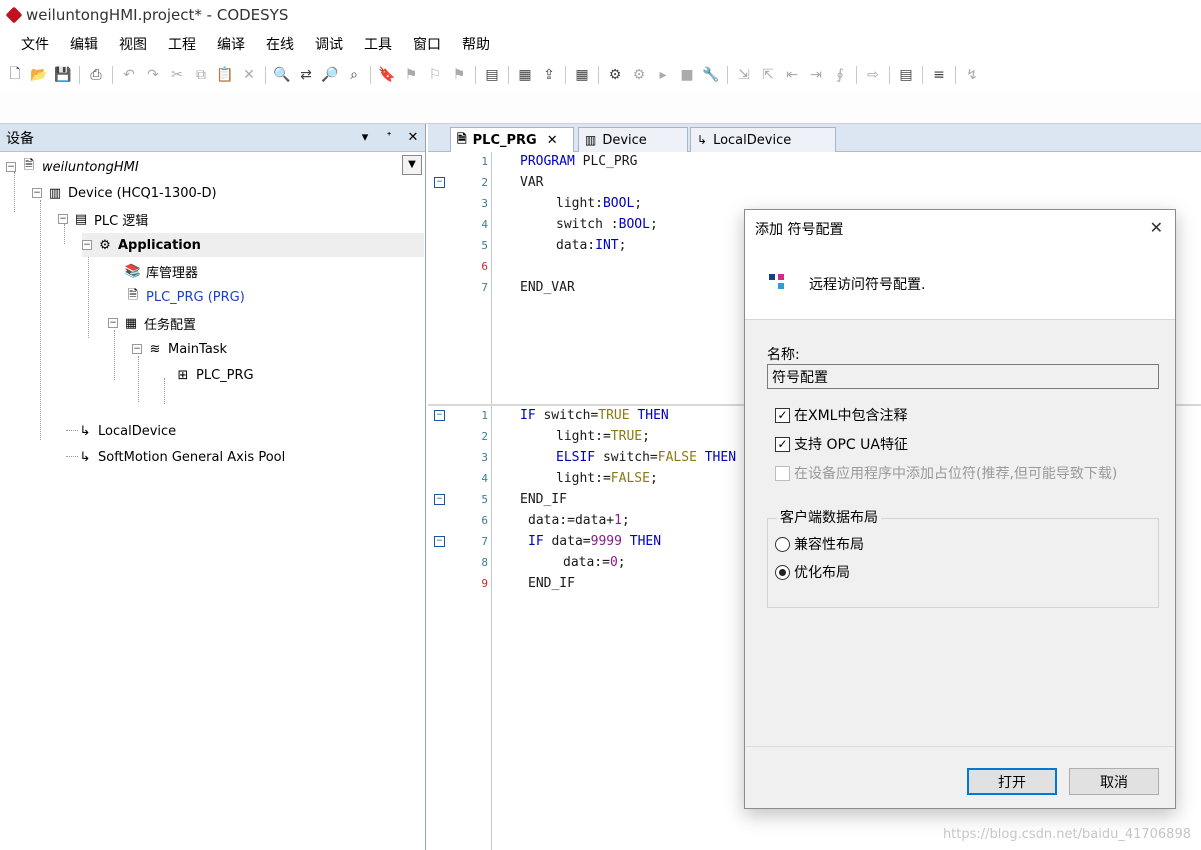 This screenshot has width=1201, height=850. What do you see at coordinates (411, 75) in the screenshot?
I see `bookmark-prev-icon: ⚑` at bounding box center [411, 75].